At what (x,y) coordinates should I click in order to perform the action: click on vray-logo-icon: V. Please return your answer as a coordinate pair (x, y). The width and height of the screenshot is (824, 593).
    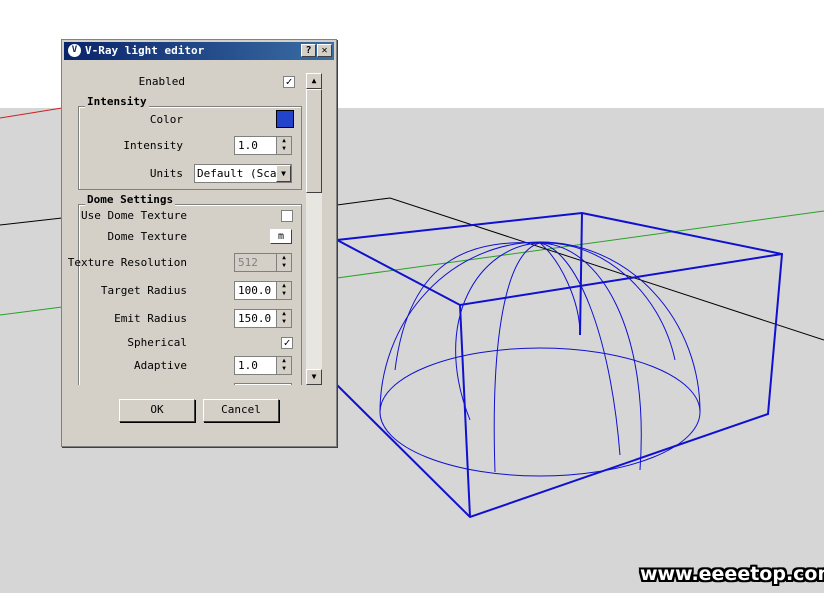
    Looking at the image, I should click on (74, 50).